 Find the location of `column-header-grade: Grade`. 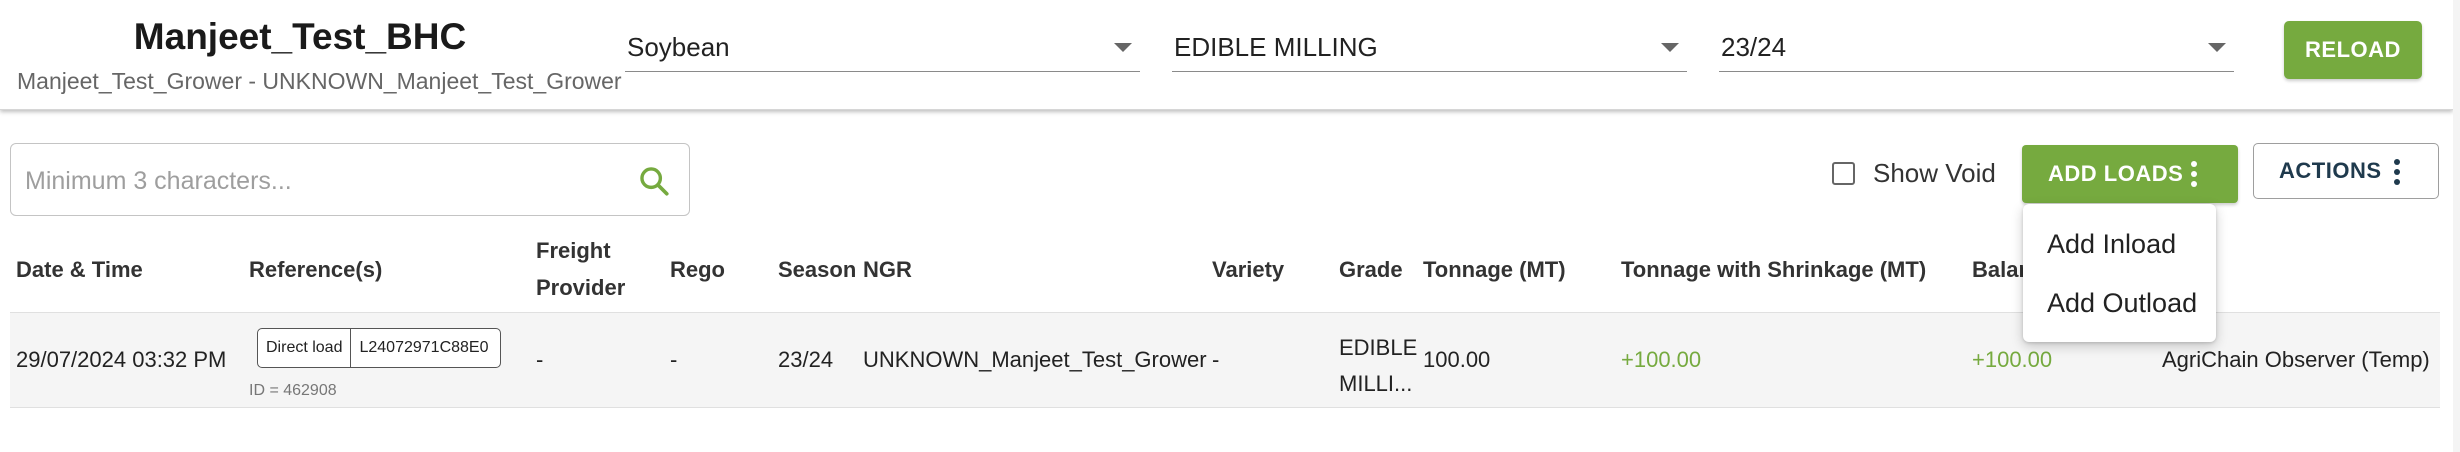

column-header-grade: Grade is located at coordinates (1371, 269).